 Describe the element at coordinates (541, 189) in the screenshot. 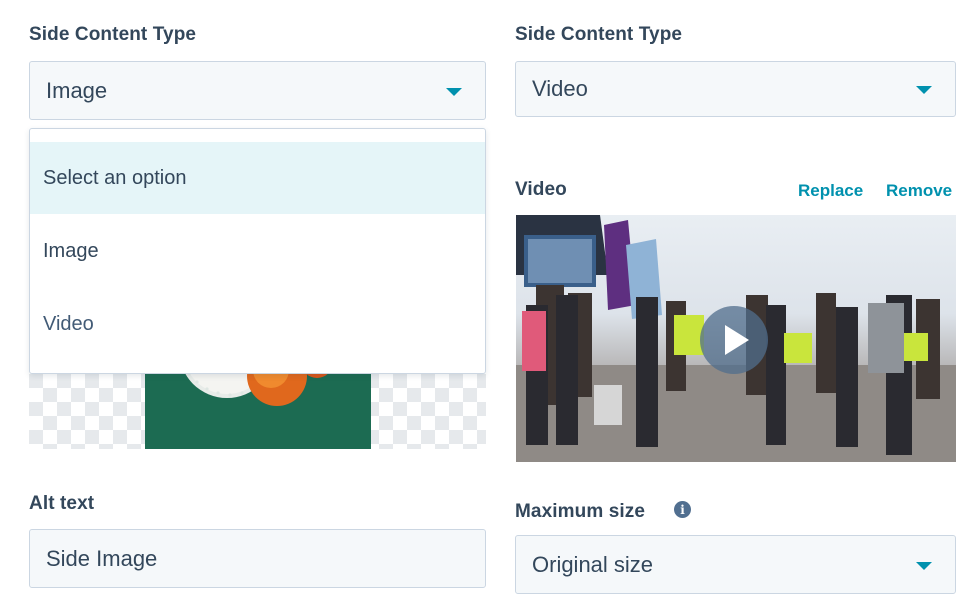

I see `video-label: Video` at that location.